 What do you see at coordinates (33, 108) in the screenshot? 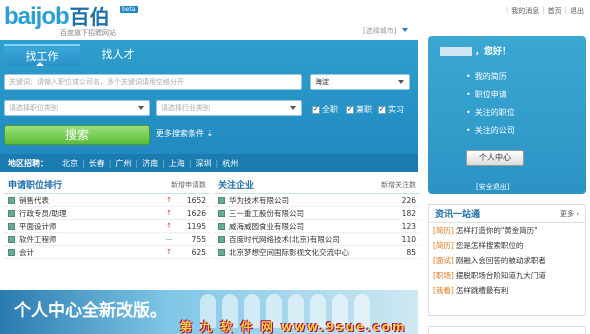
I see `job-category-placeholder: 请选择职位类别` at bounding box center [33, 108].